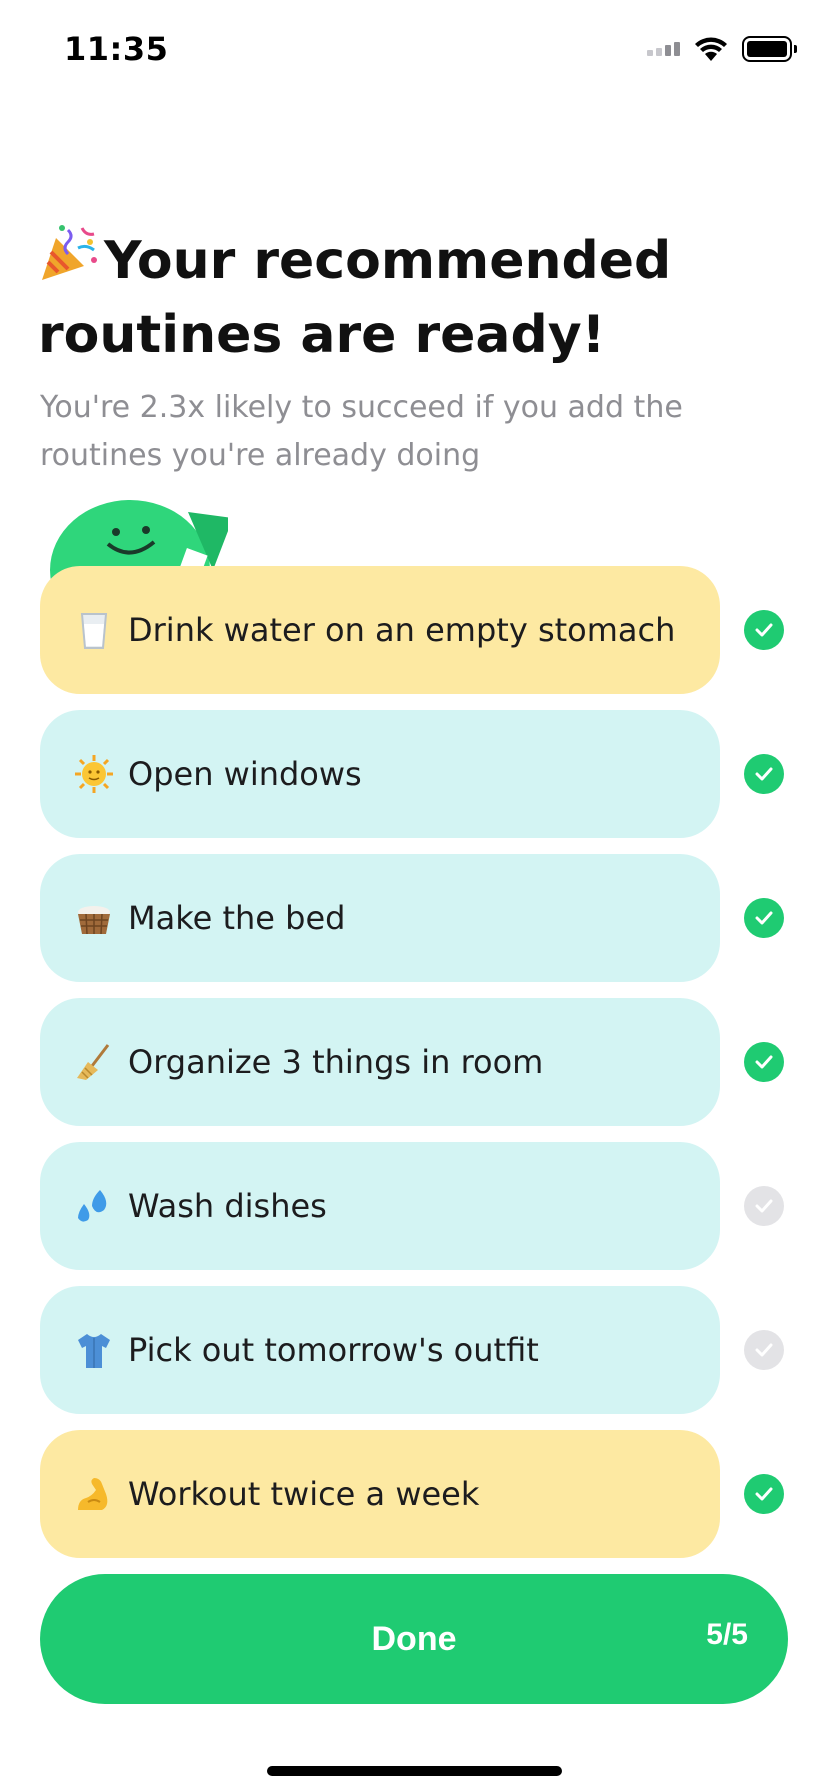 Image resolution: width=828 pixels, height=1792 pixels. I want to click on routine-label: Workout twice a week, so click(304, 1494).